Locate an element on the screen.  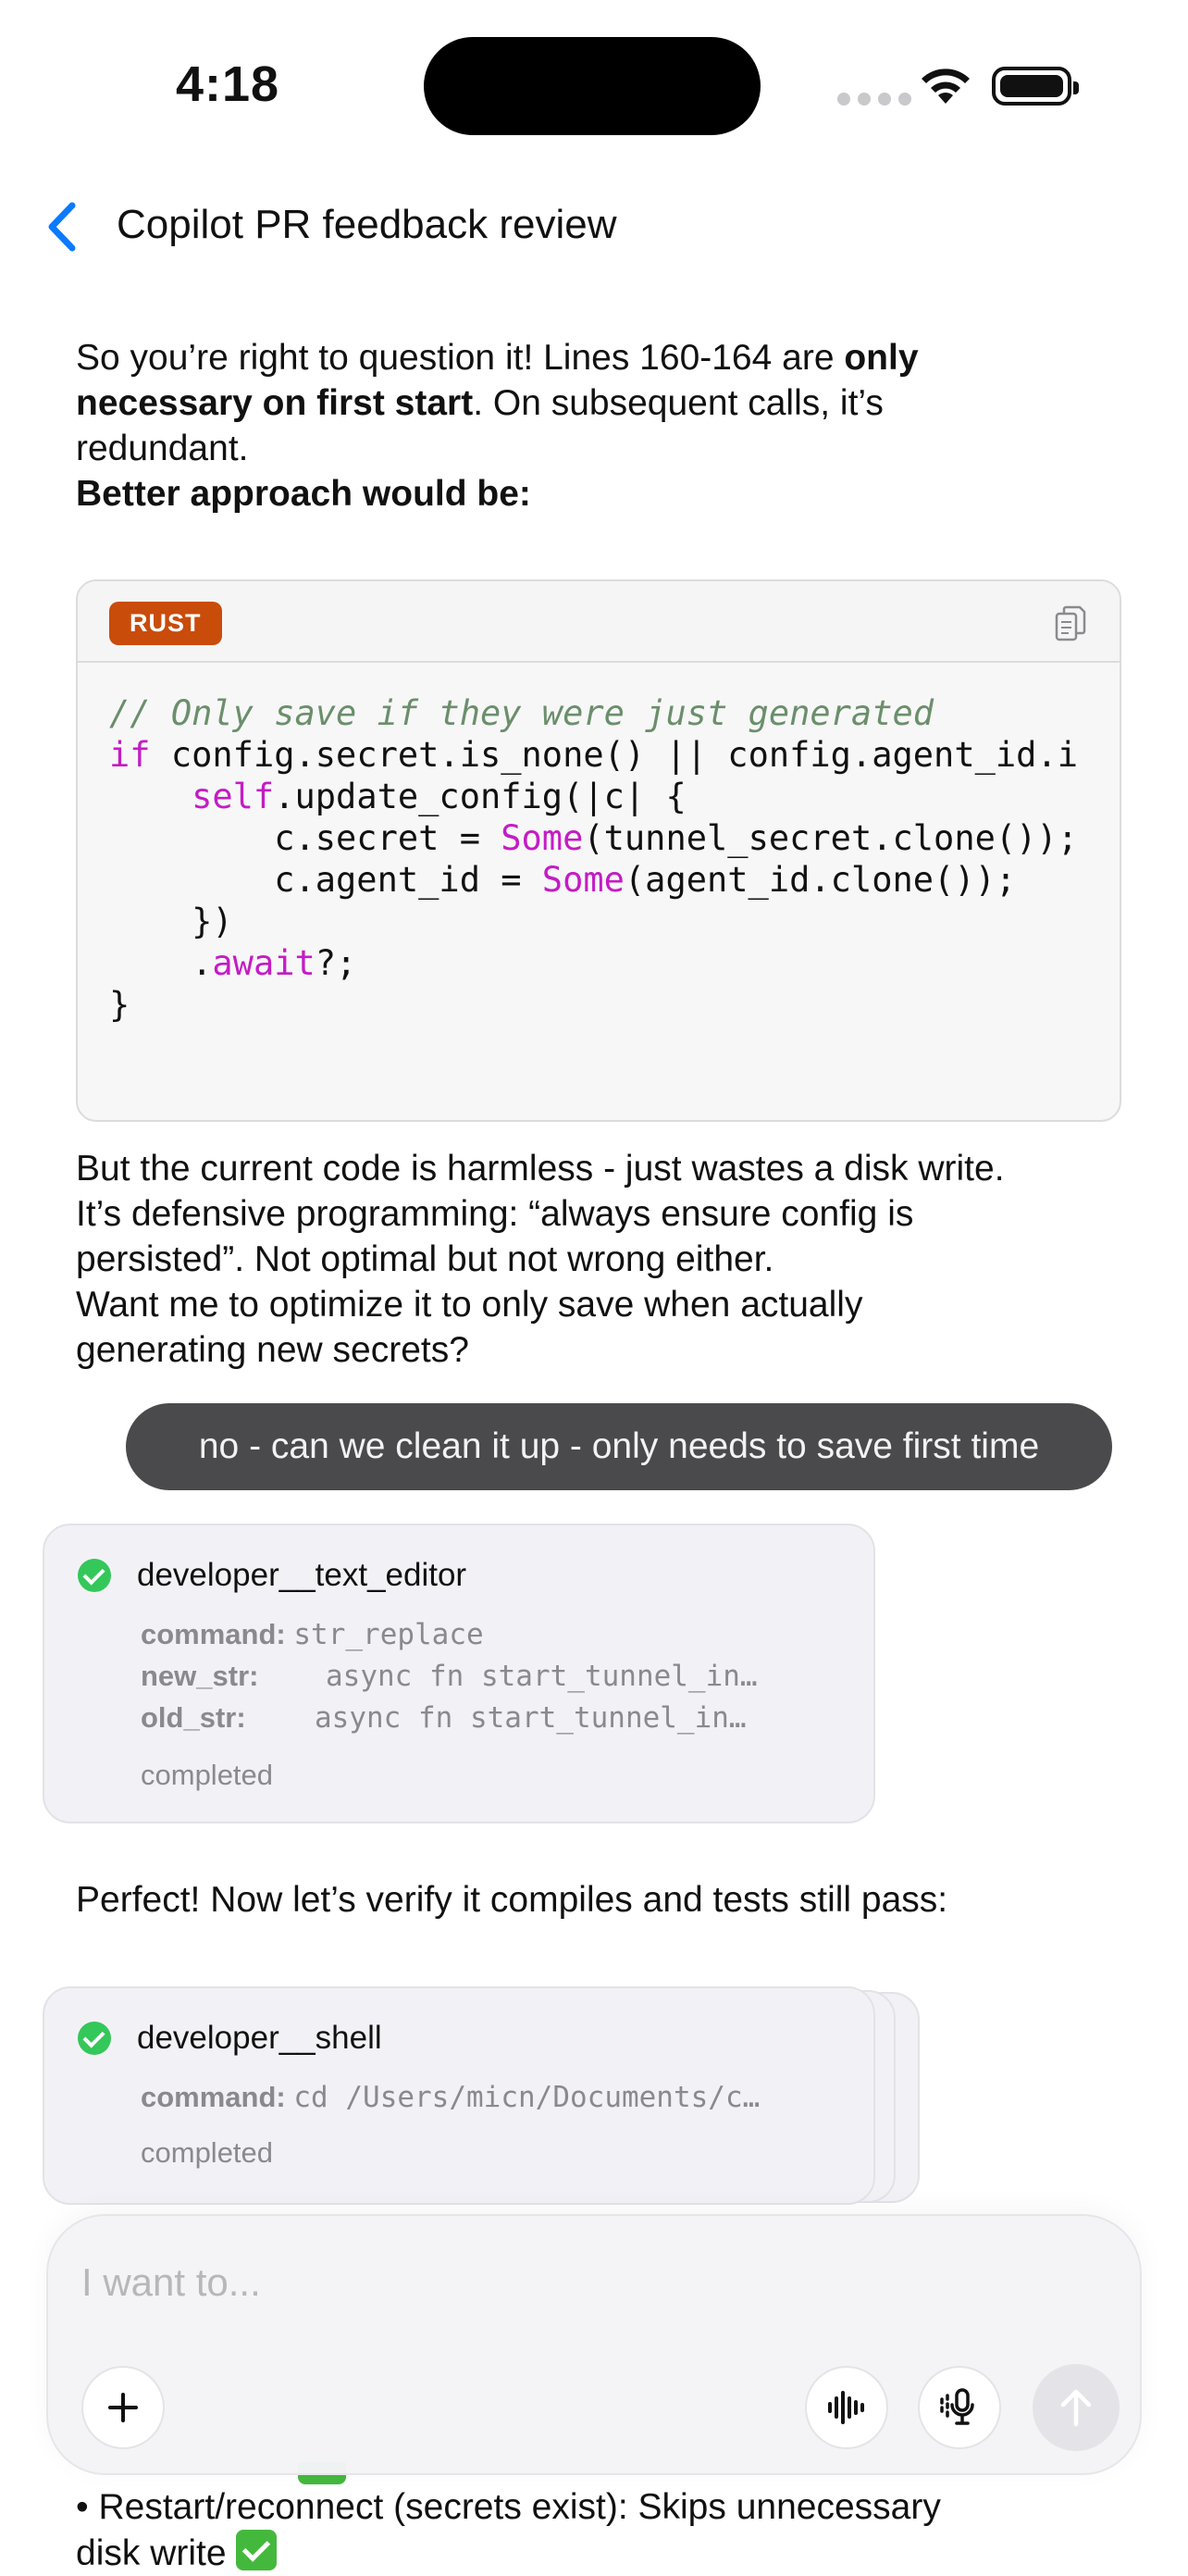
plus-icon is located at coordinates (123, 2407).